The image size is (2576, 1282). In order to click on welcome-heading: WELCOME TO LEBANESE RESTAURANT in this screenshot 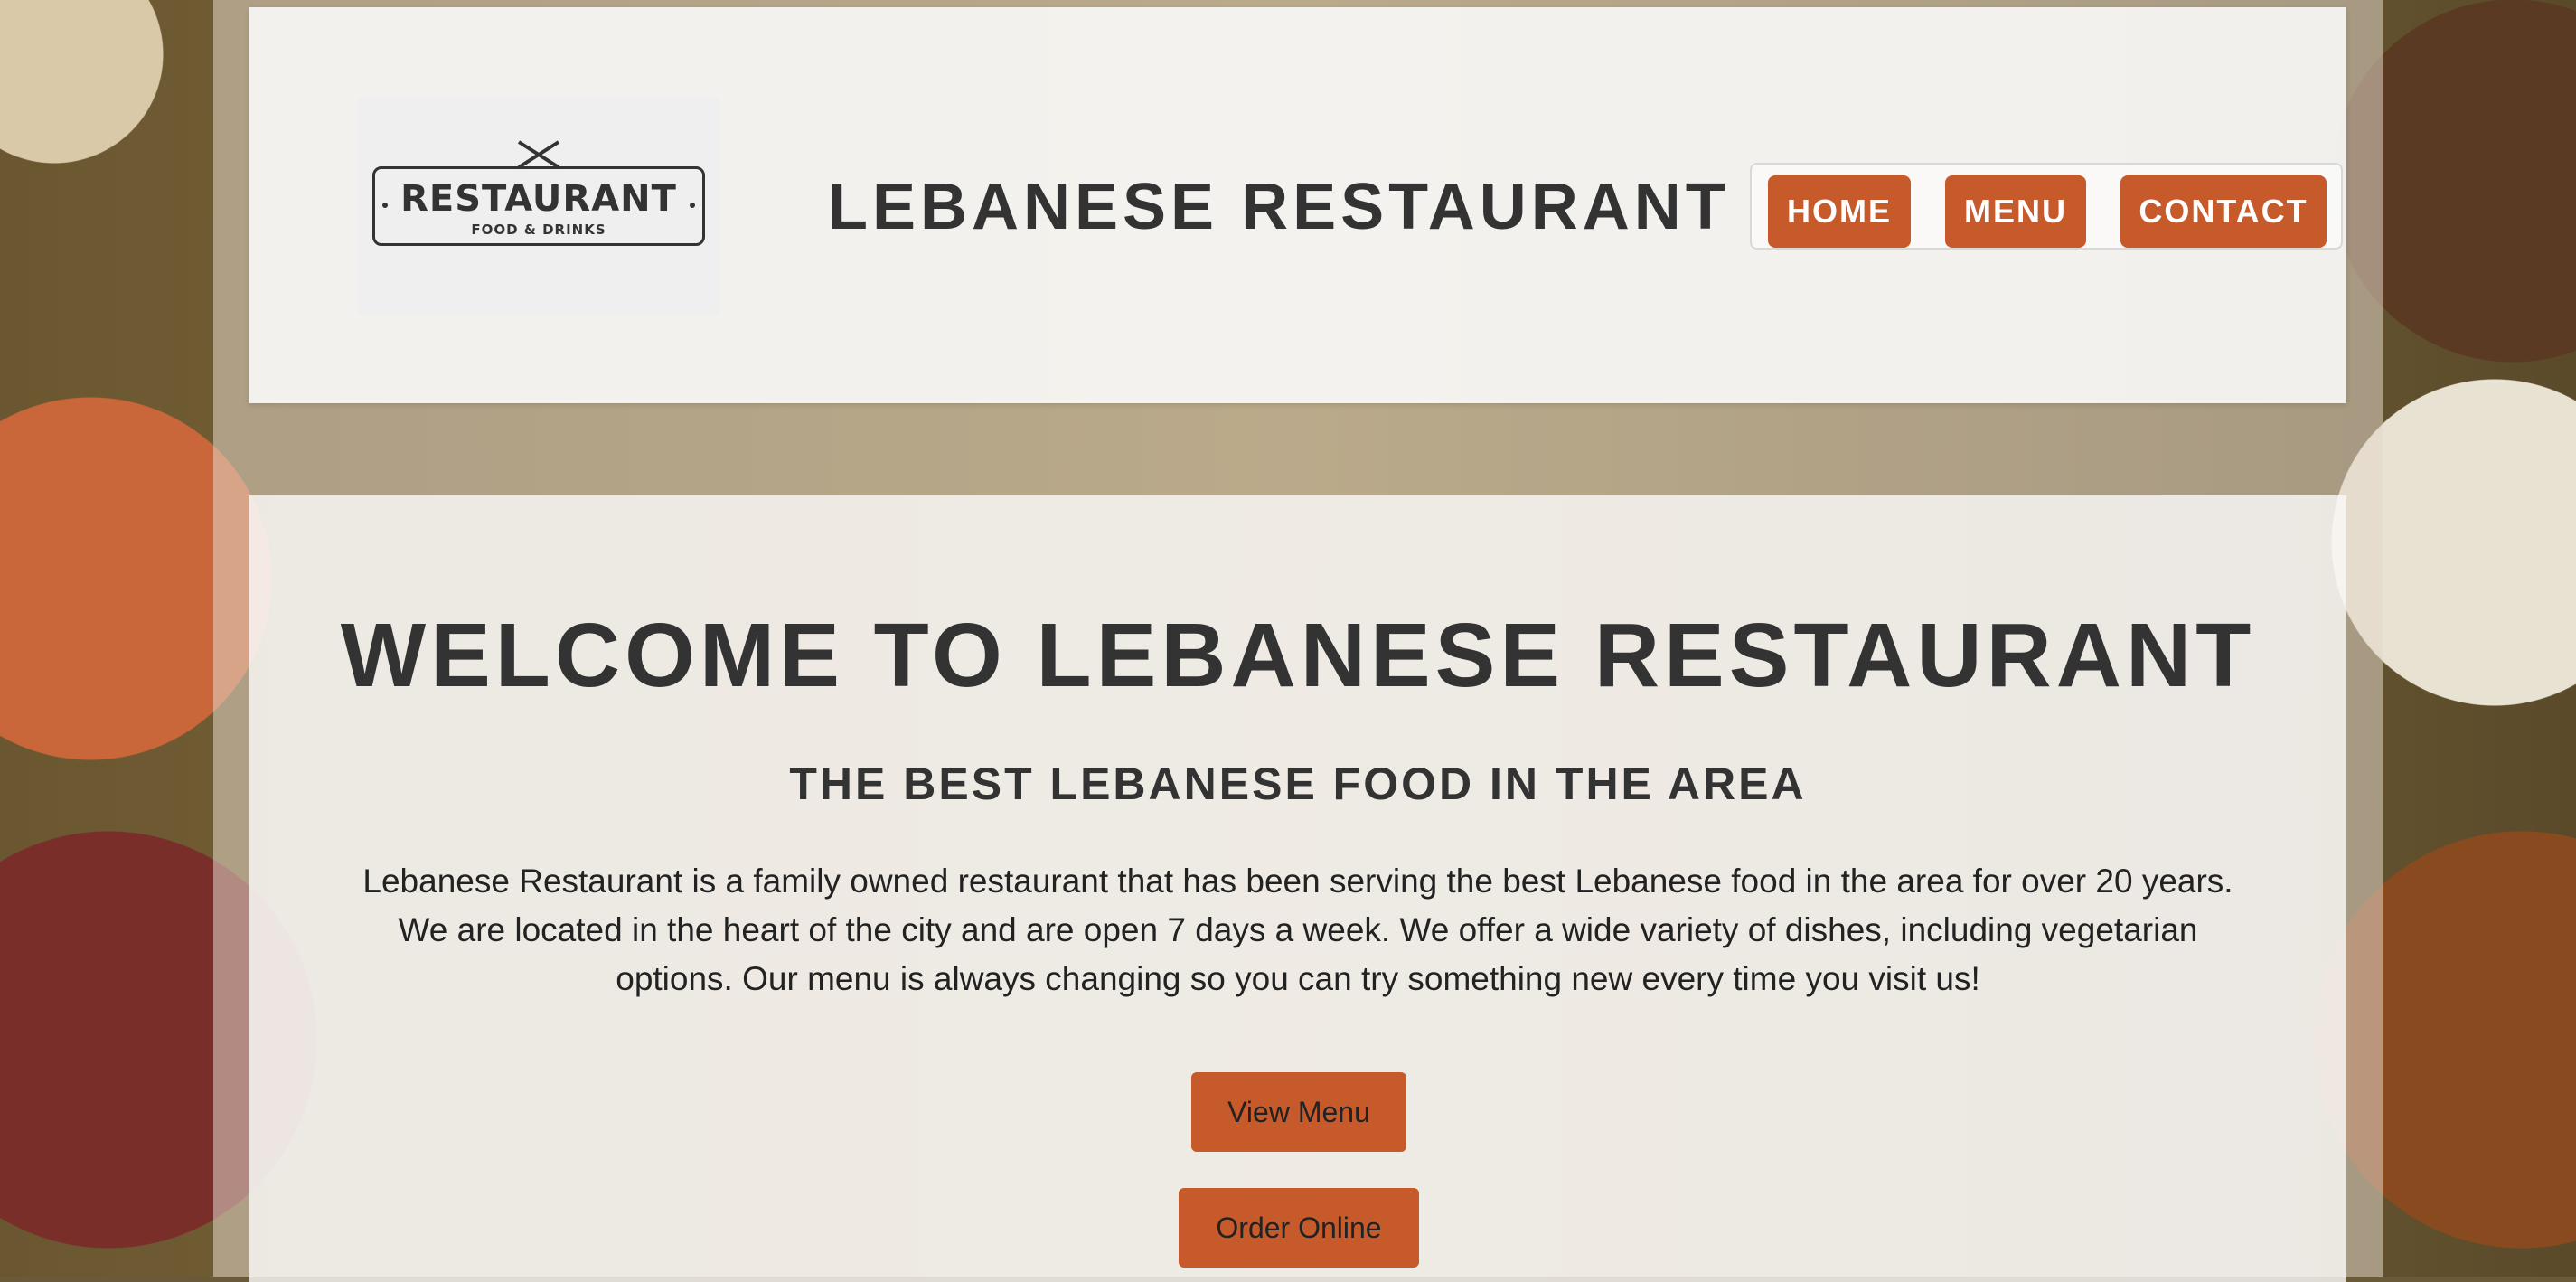, I will do `click(1298, 655)`.